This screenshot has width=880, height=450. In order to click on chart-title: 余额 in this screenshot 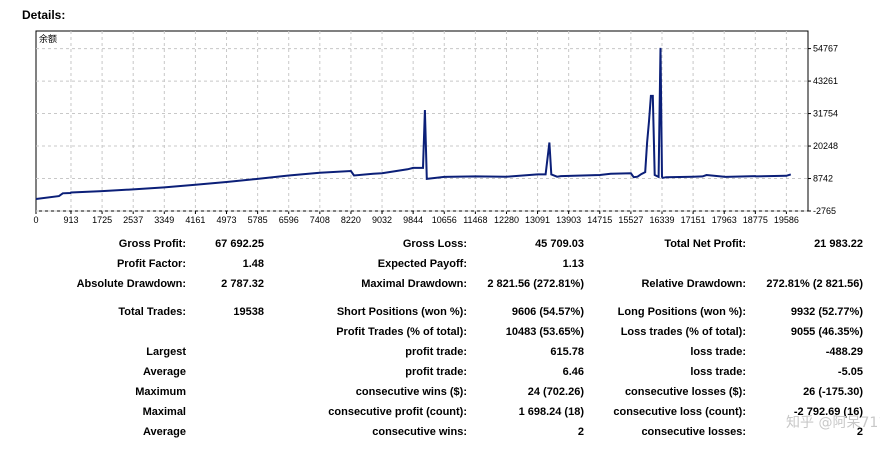, I will do `click(48, 39)`.